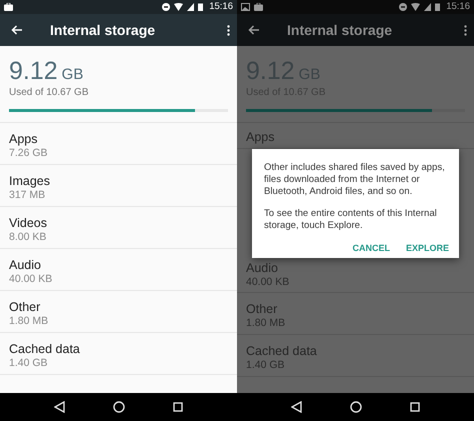 Image resolution: width=474 pixels, height=421 pixels. Describe the element at coordinates (73, 75) in the screenshot. I see `used-unit: GB` at that location.